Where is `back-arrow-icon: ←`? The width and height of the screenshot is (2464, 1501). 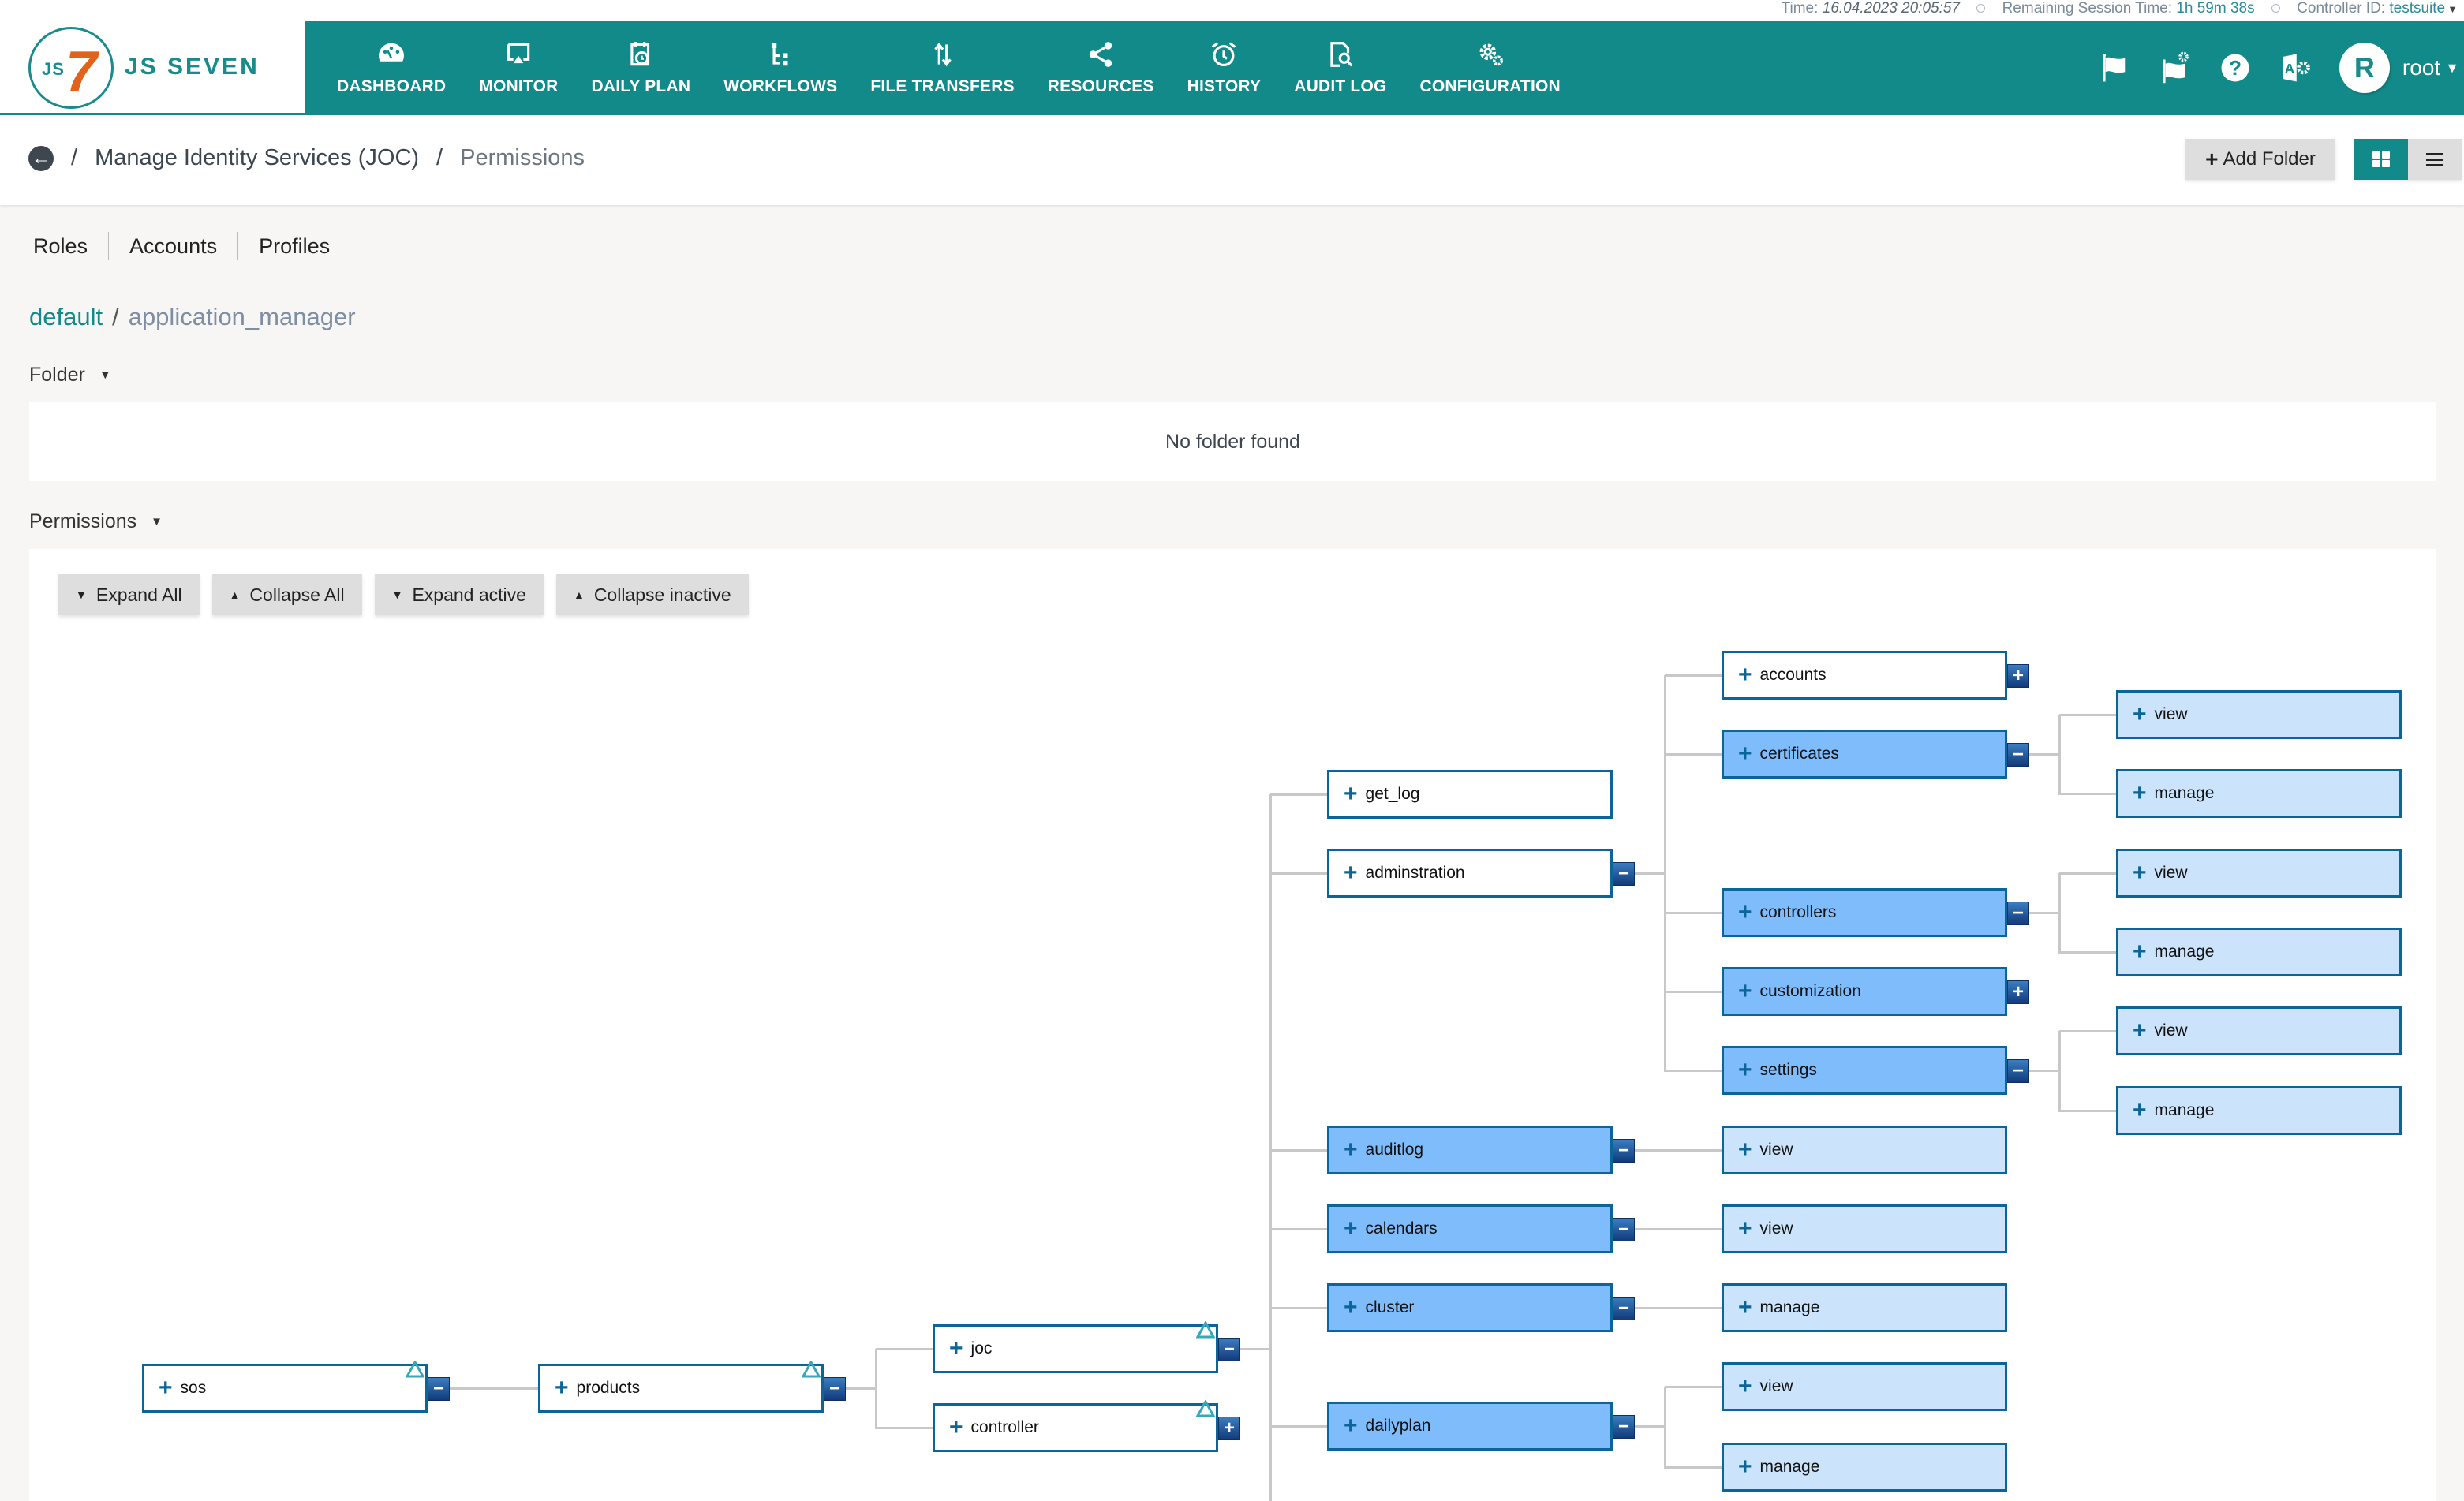
back-arrow-icon: ← is located at coordinates (41, 158).